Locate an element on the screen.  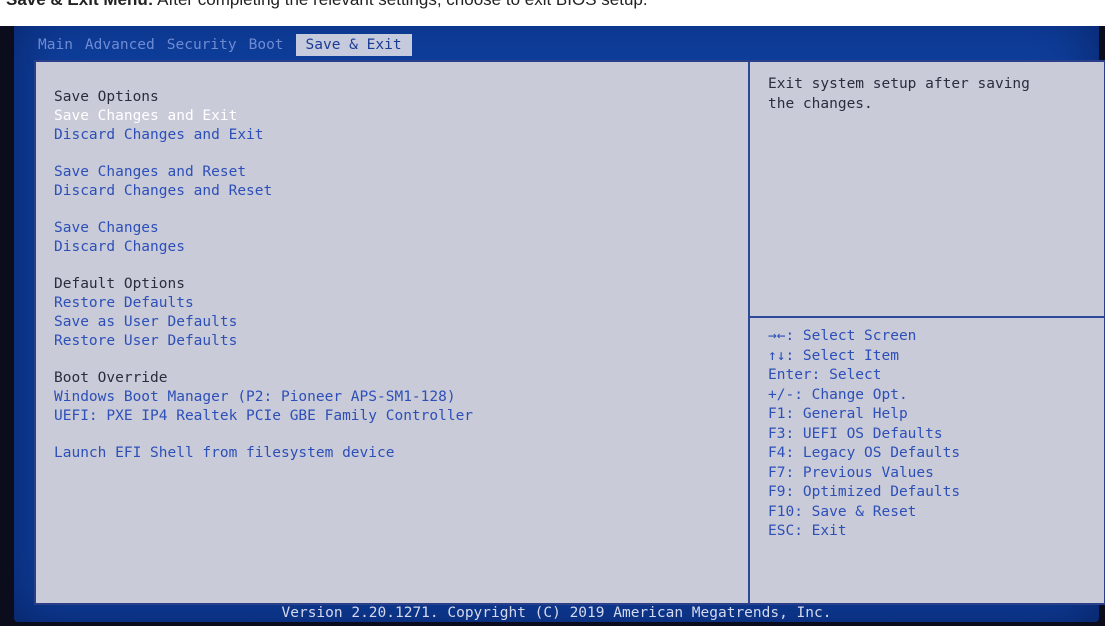
menu-item-restore-user-defaults: Restore User Defaults is located at coordinates (263, 341).